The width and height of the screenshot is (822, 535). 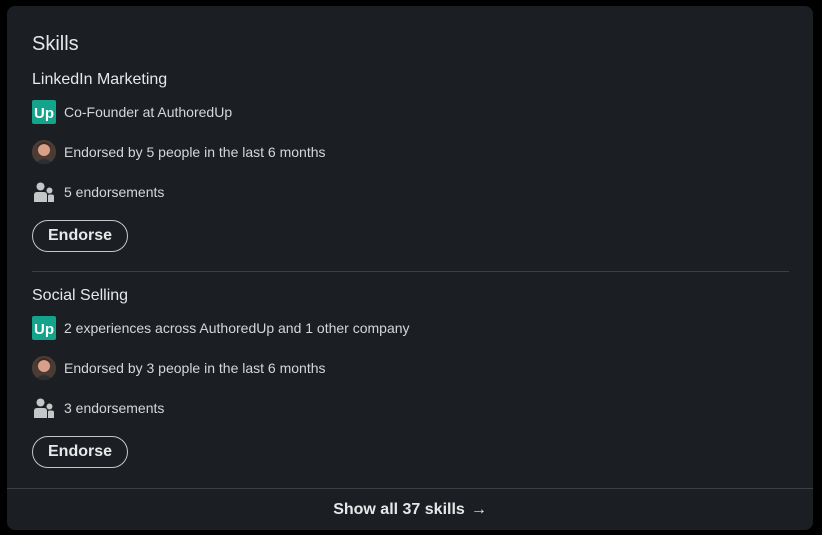 What do you see at coordinates (148, 112) in the screenshot?
I see `skill-experience-text: Co-Founder at AuthoredUp` at bounding box center [148, 112].